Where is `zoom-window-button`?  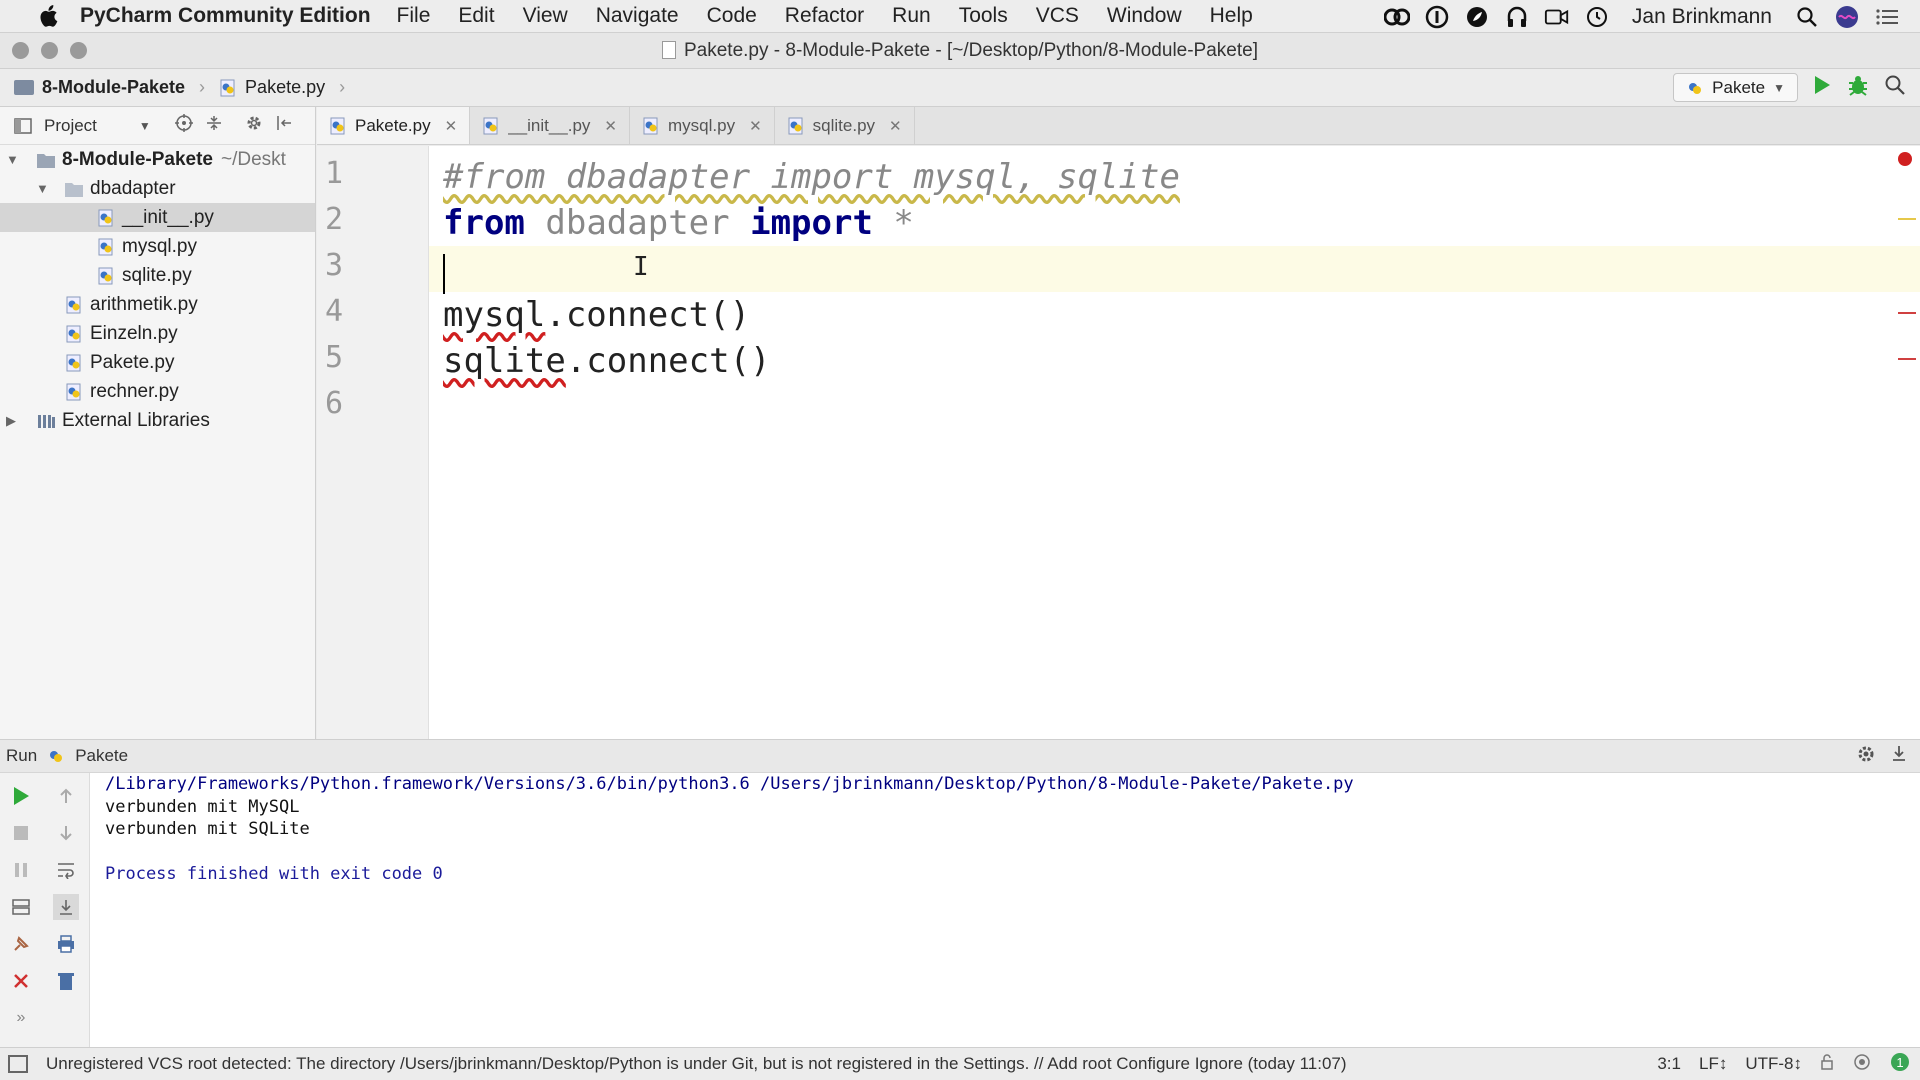
zoom-window-button is located at coordinates (78, 50).